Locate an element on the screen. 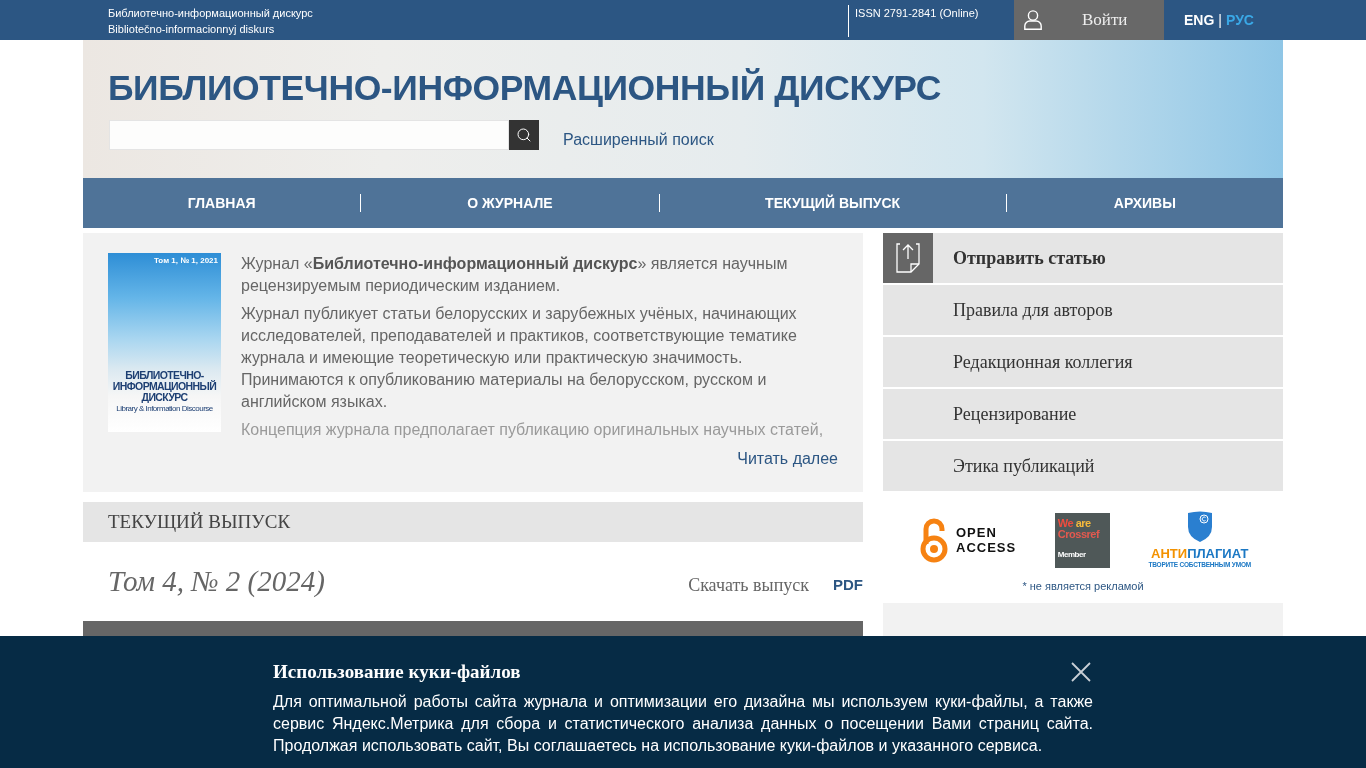 Image resolution: width=1366 pixels, height=768 pixels. shield-icon is located at coordinates (1199, 527).